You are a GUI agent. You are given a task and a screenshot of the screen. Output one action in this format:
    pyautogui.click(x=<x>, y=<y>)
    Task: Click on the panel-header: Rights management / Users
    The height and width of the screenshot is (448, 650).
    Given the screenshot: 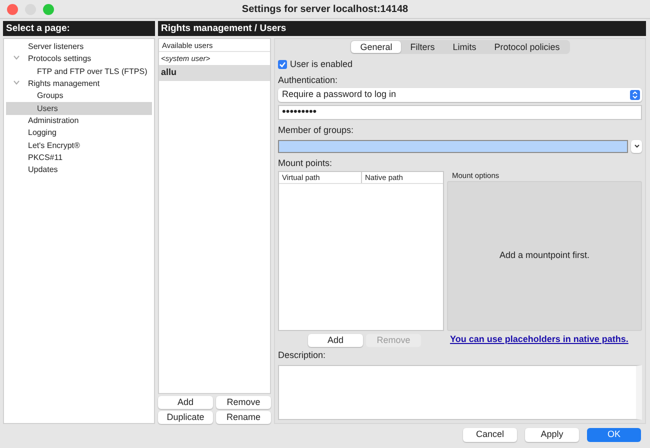 What is the action you would take?
    pyautogui.click(x=402, y=28)
    